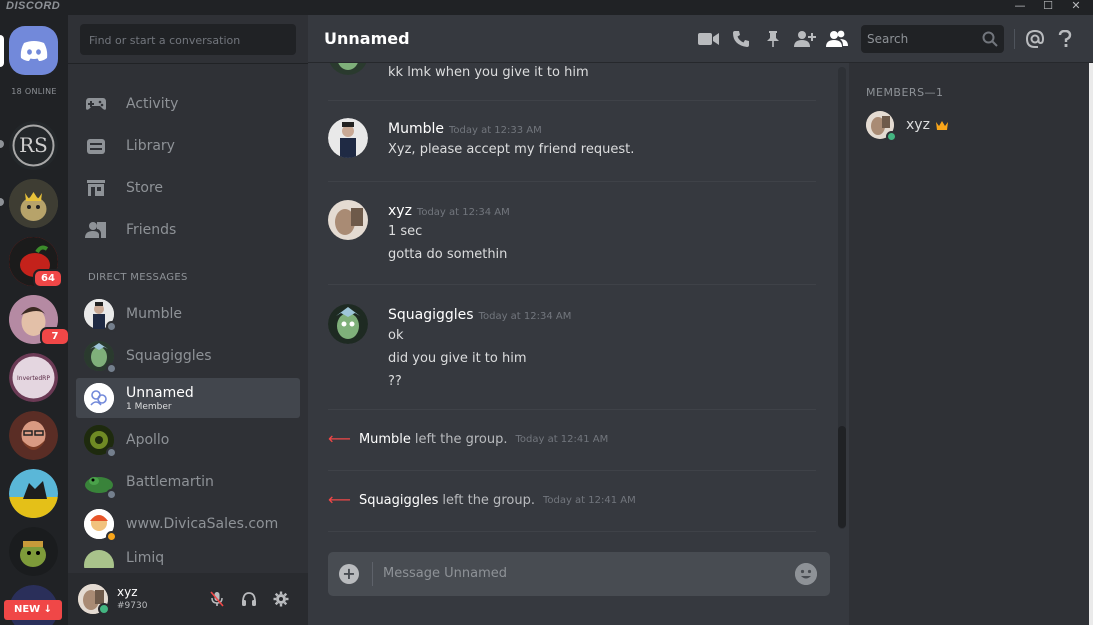  I want to click on message-text: Xyz, please accept my friend request., so click(511, 149).